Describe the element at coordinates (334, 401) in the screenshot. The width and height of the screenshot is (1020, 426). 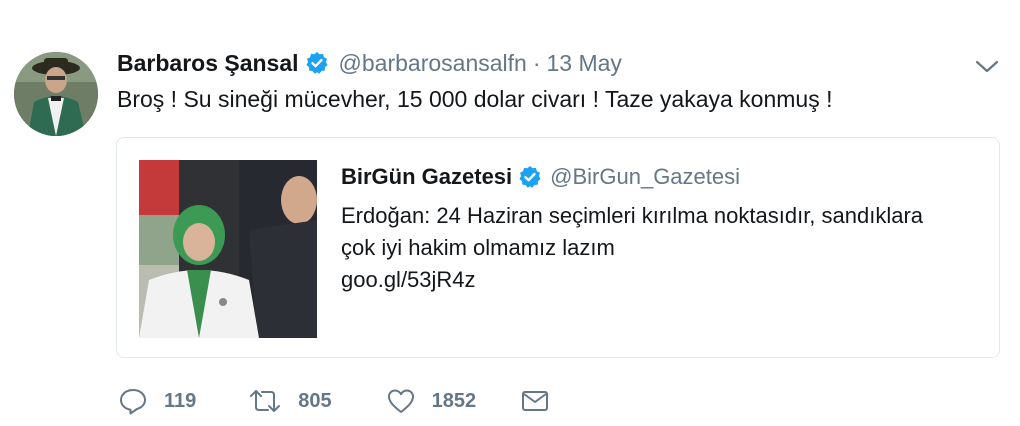
I see `tweet-actions: 119 805 1852` at that location.